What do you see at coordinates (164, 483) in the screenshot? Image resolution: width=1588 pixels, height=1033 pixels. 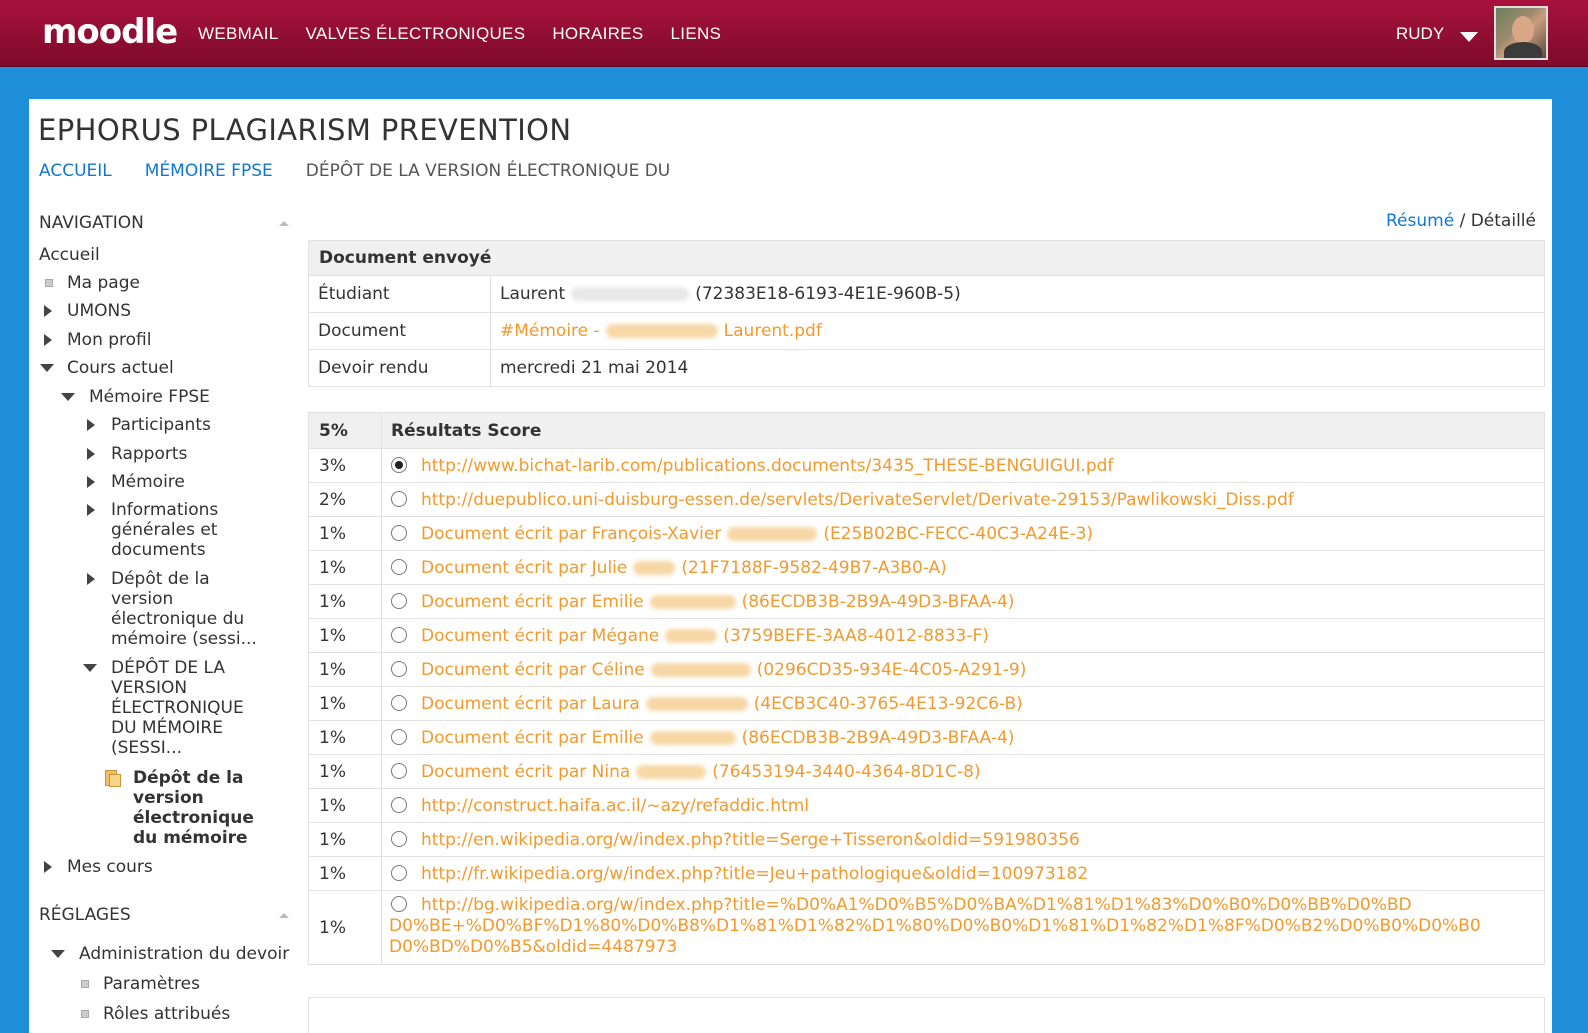 I see `sidebar-item-memoire: Mémoire` at bounding box center [164, 483].